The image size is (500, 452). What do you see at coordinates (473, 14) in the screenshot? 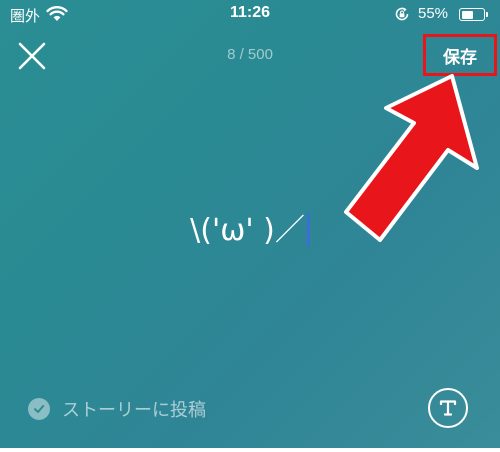
I see `battery-icon` at bounding box center [473, 14].